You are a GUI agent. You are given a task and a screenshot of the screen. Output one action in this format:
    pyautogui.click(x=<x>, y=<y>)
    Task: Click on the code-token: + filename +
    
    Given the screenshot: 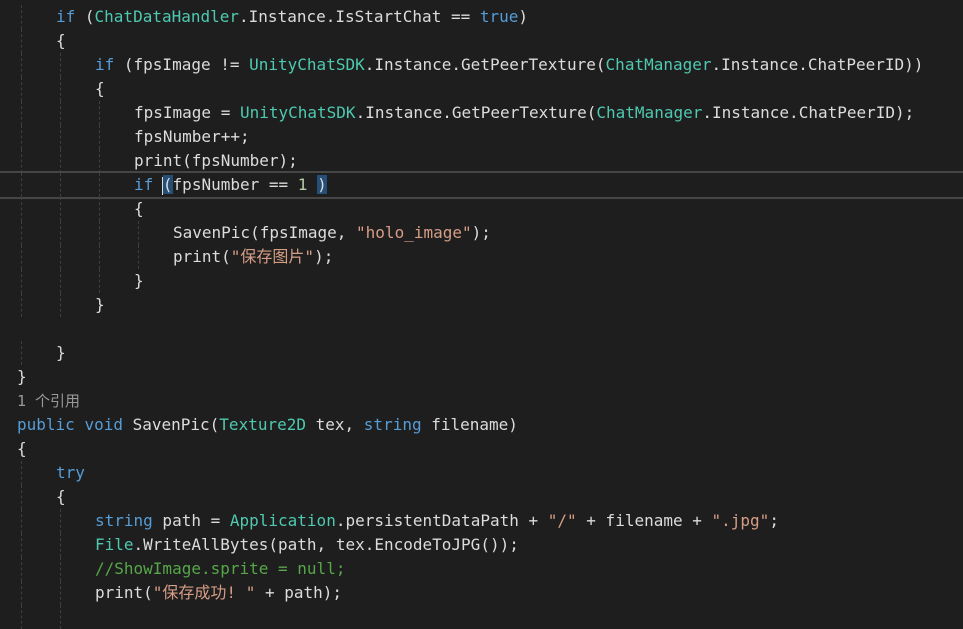 What is the action you would take?
    pyautogui.click(x=644, y=520)
    